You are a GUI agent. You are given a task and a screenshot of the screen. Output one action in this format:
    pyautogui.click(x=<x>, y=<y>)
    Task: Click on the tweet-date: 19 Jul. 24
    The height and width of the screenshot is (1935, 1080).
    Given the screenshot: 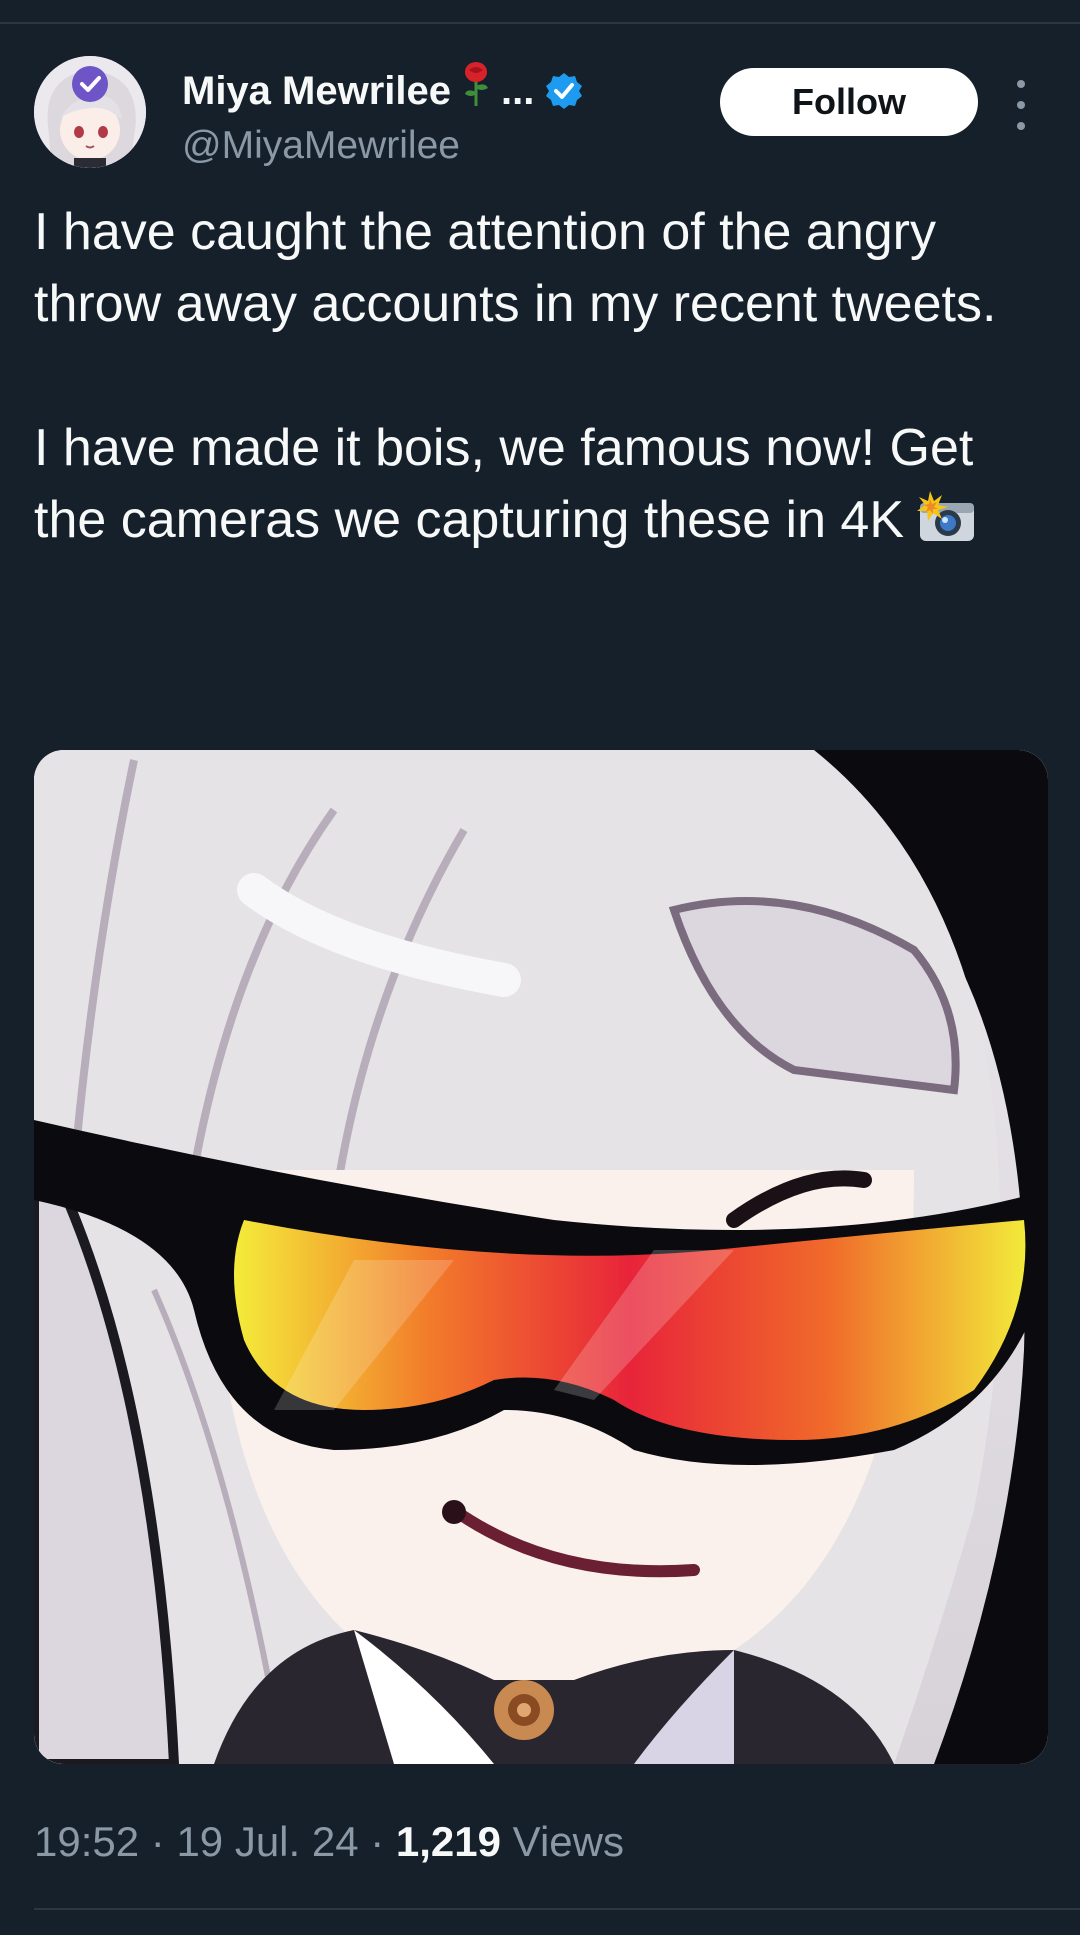 What is the action you would take?
    pyautogui.click(x=267, y=1841)
    